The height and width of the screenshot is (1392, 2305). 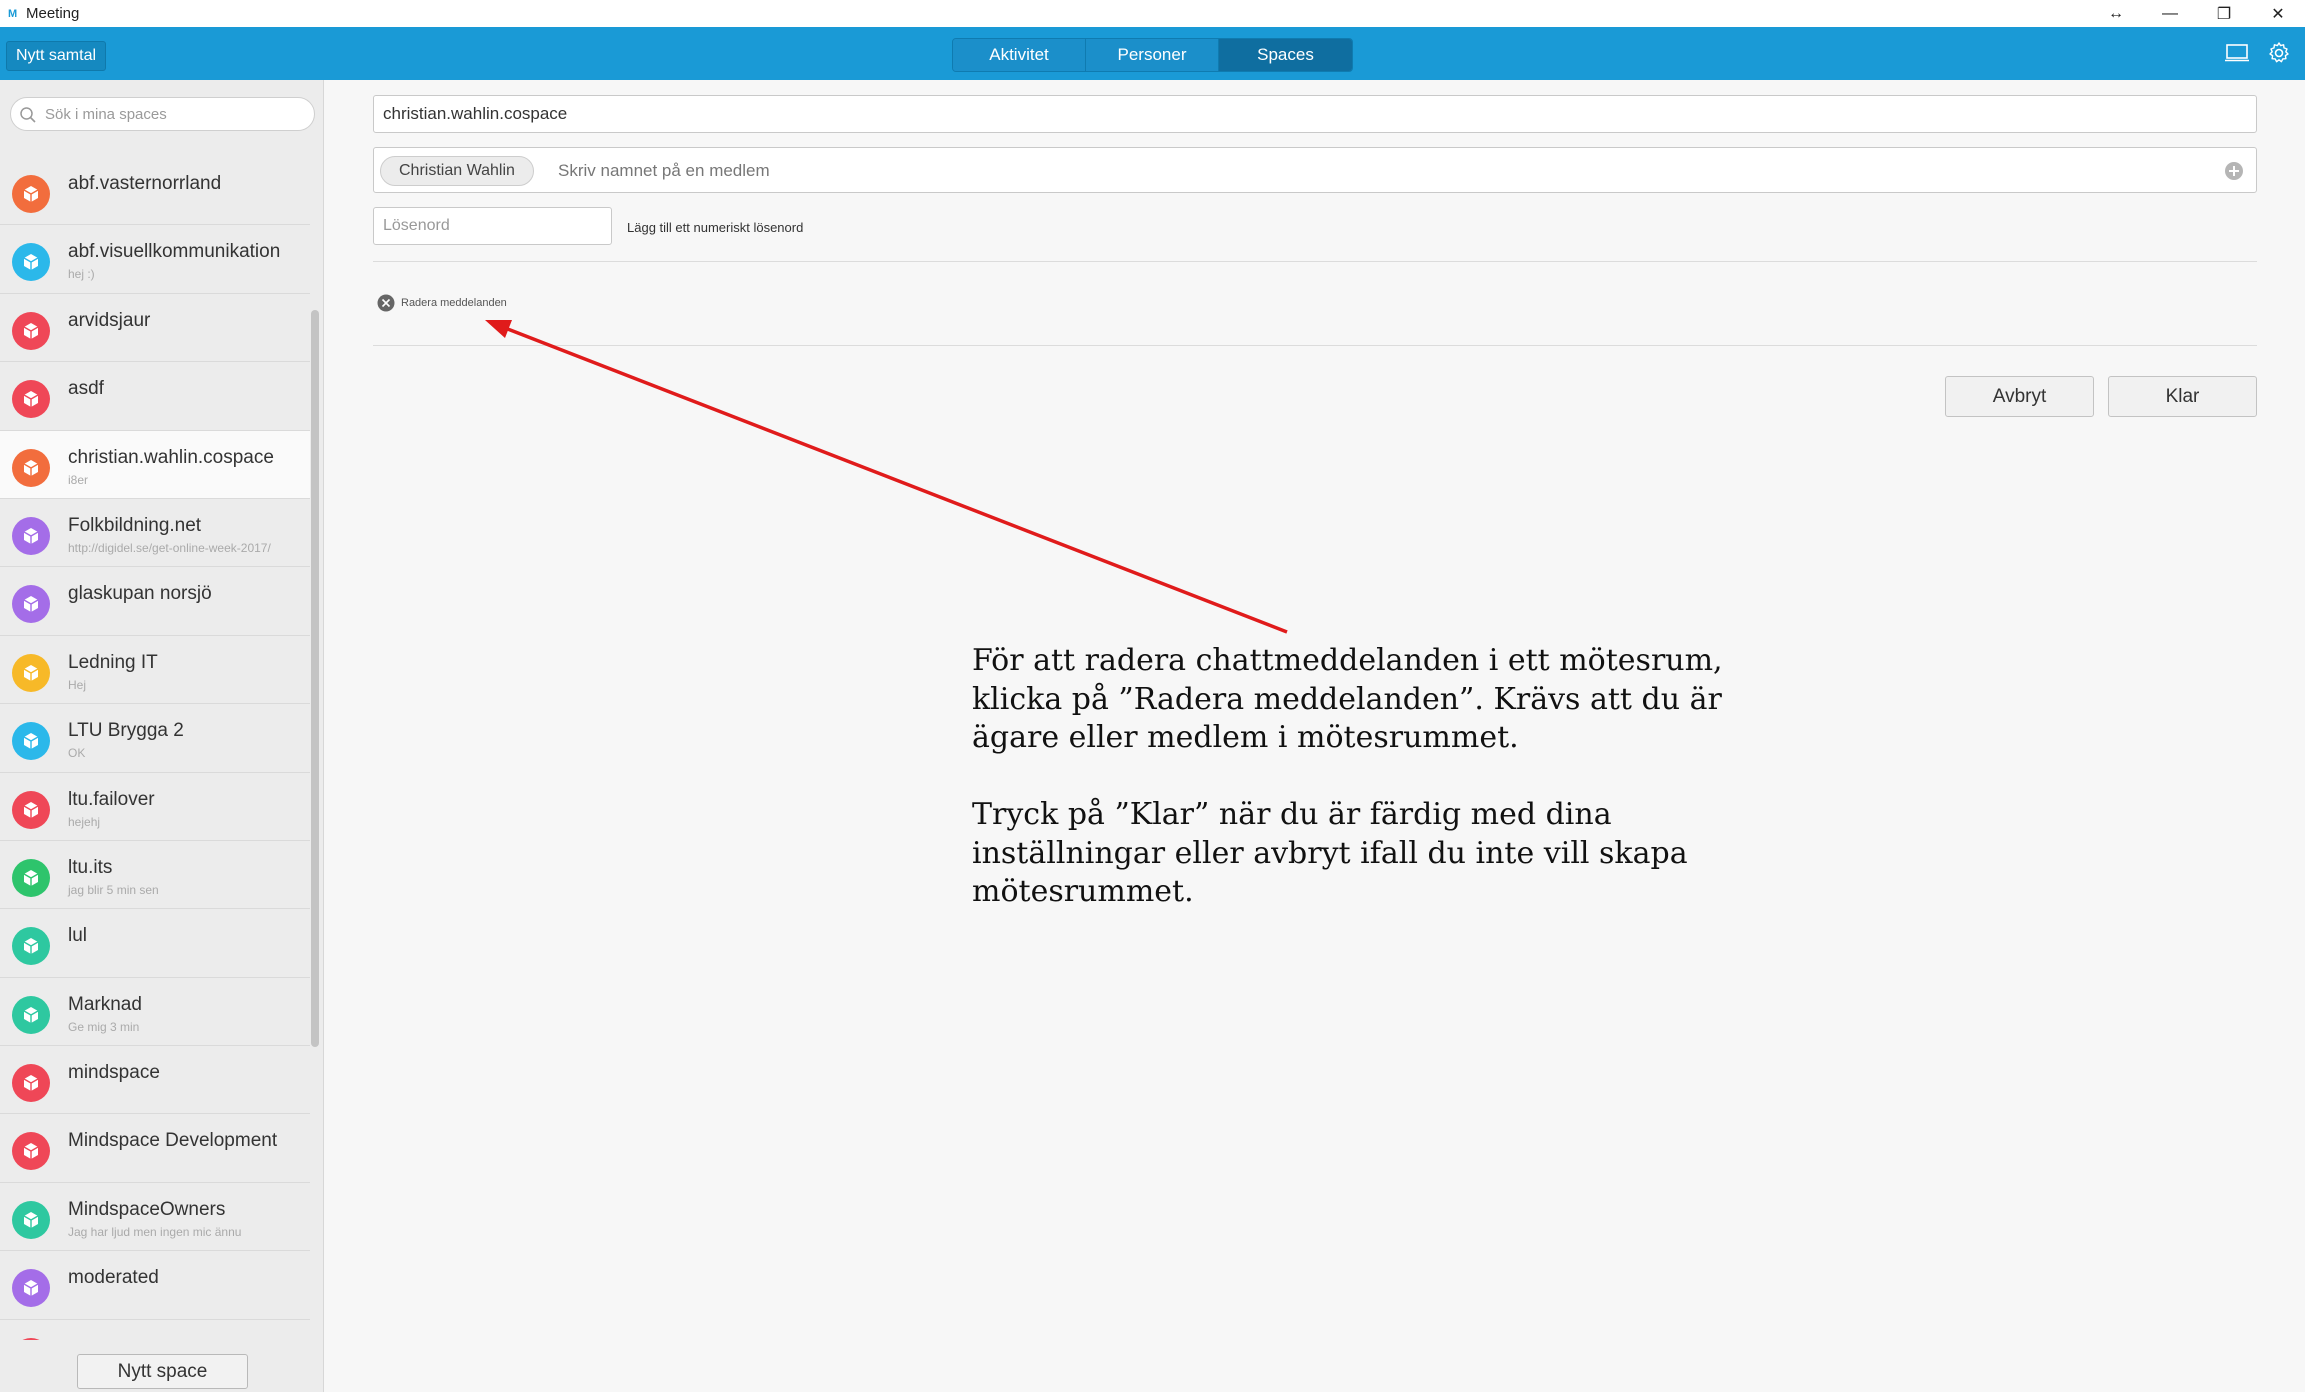 I want to click on space-list-item: moderated, so click(x=155, y=1285).